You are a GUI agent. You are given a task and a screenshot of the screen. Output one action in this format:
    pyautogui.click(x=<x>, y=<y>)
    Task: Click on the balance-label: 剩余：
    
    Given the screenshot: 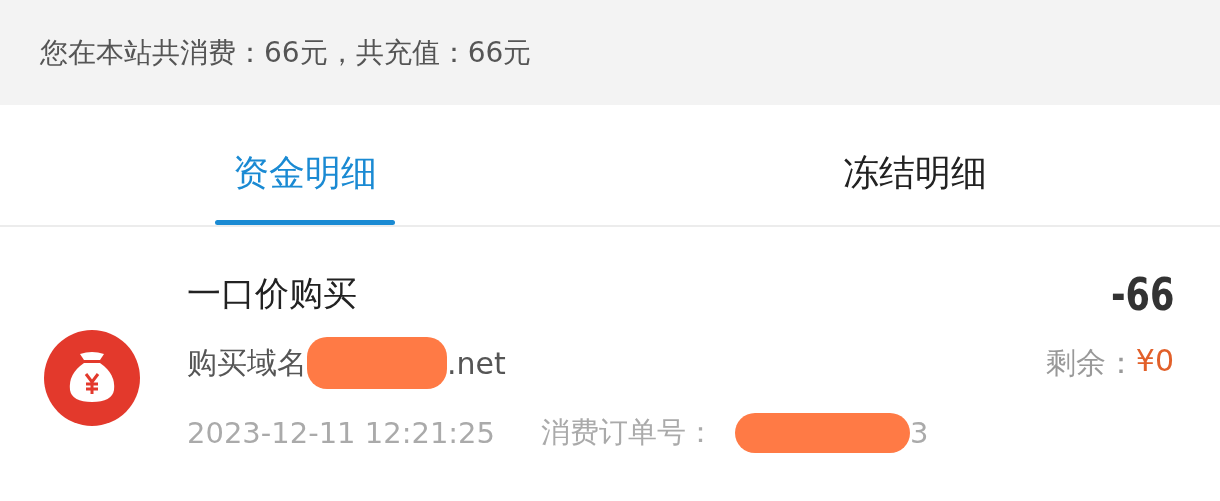 What is the action you would take?
    pyautogui.click(x=1090, y=362)
    